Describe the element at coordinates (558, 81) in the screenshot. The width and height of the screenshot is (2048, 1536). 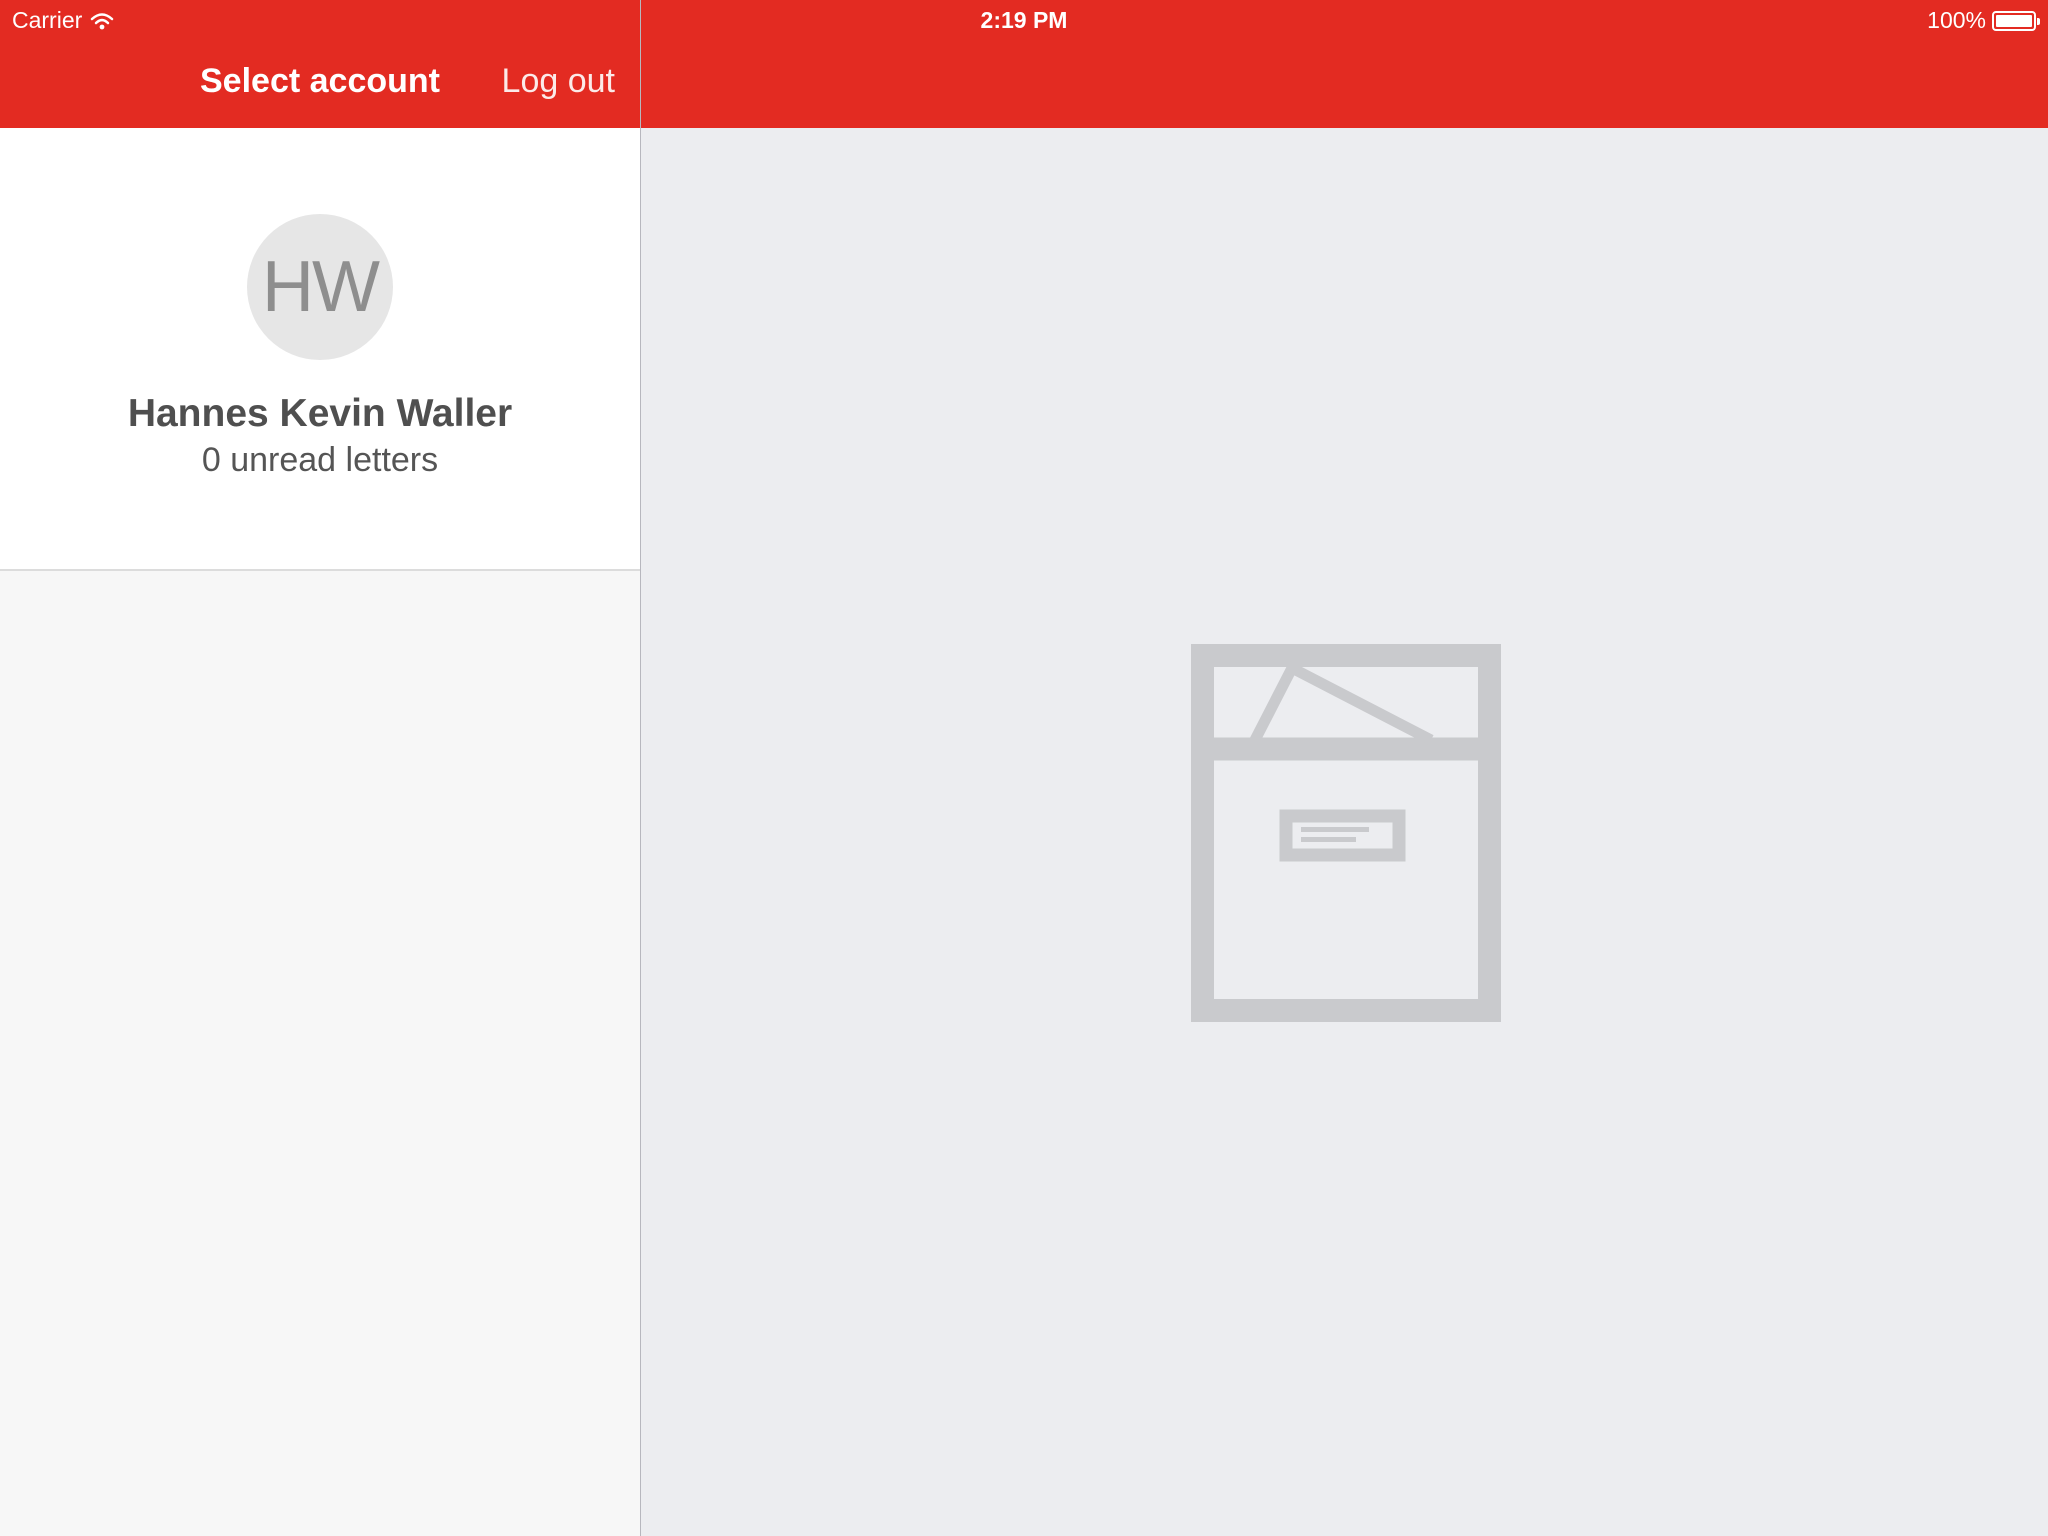
I see `logout-button: Log out` at that location.